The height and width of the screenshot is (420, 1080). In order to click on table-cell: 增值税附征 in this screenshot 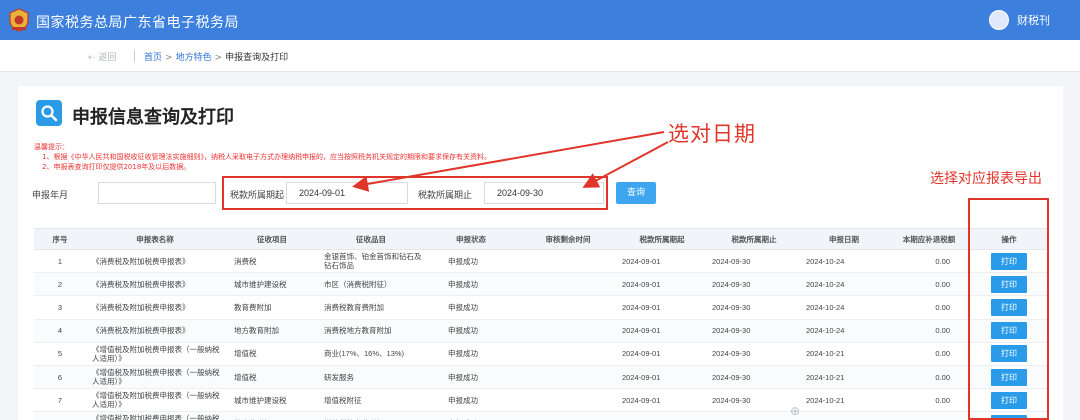, I will do `click(343, 400)`.